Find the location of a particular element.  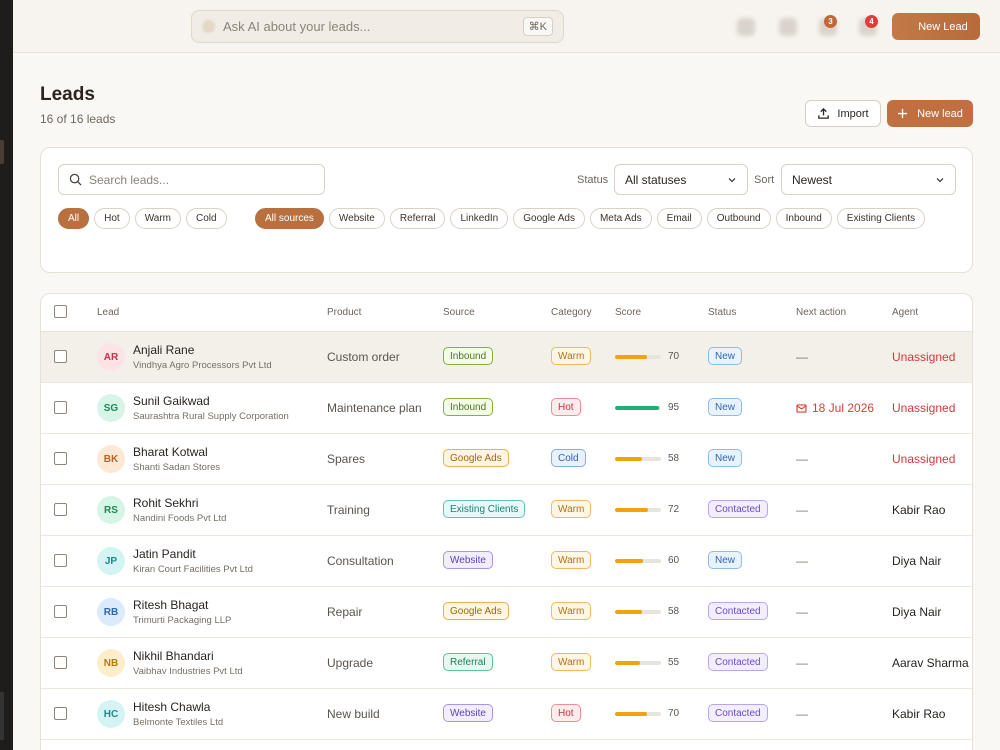

lead-company: Vaibhav Industries Pvt Ltd is located at coordinates (188, 671).